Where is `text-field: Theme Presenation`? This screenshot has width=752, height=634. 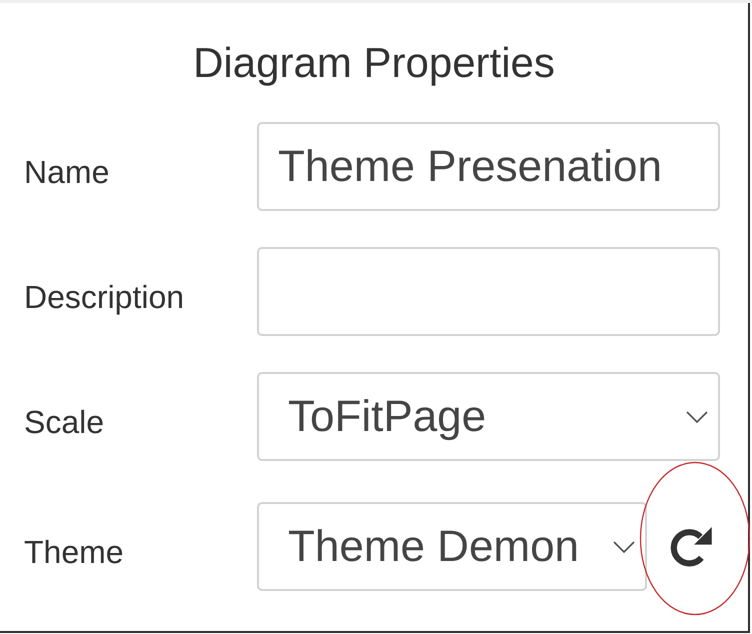
text-field: Theme Presenation is located at coordinates (488, 166).